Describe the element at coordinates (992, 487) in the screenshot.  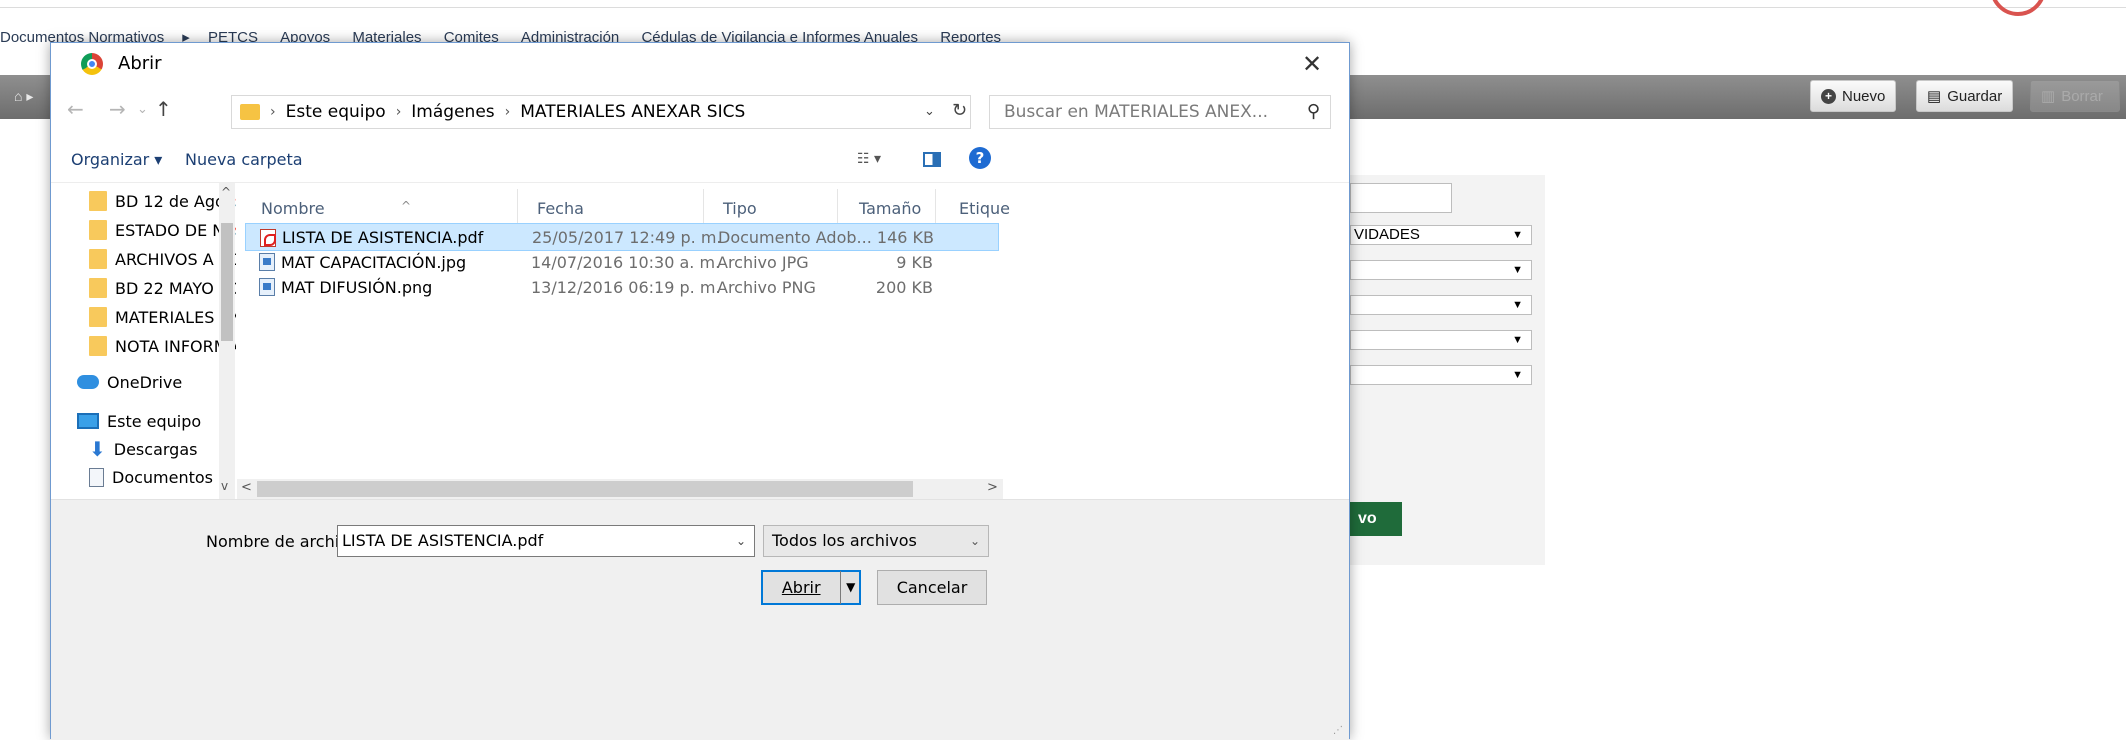
I see `scroll-right-icon: >` at that location.